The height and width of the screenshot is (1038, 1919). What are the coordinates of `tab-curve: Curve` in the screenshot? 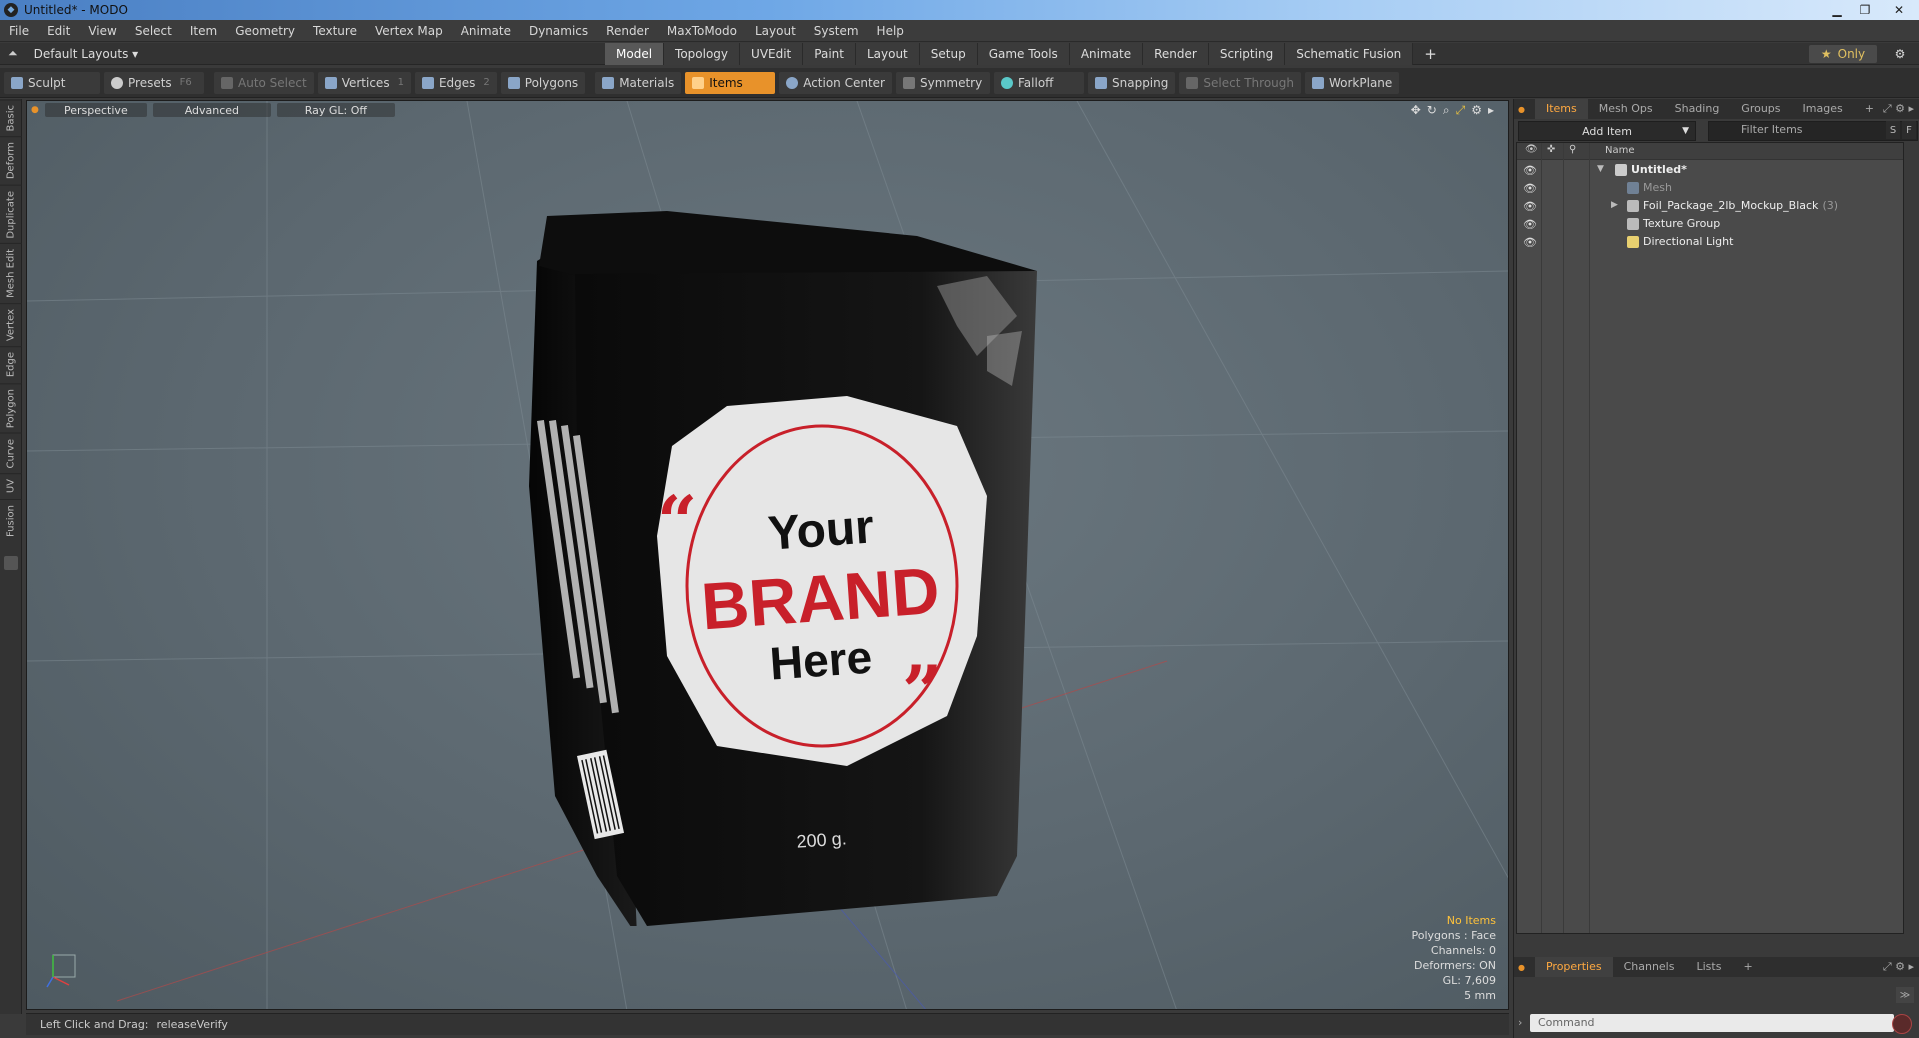 It's located at (11, 453).